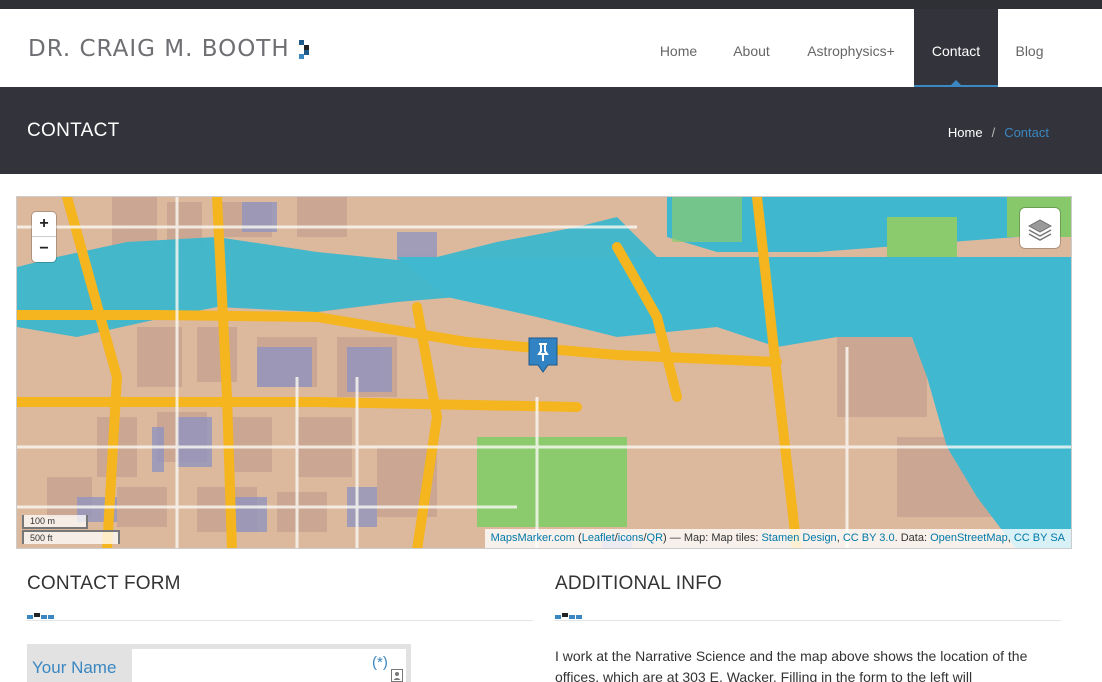 Image resolution: width=1102 pixels, height=682 pixels. Describe the element at coordinates (71, 537) in the screenshot. I see `scale-imperial: 500 ft` at that location.